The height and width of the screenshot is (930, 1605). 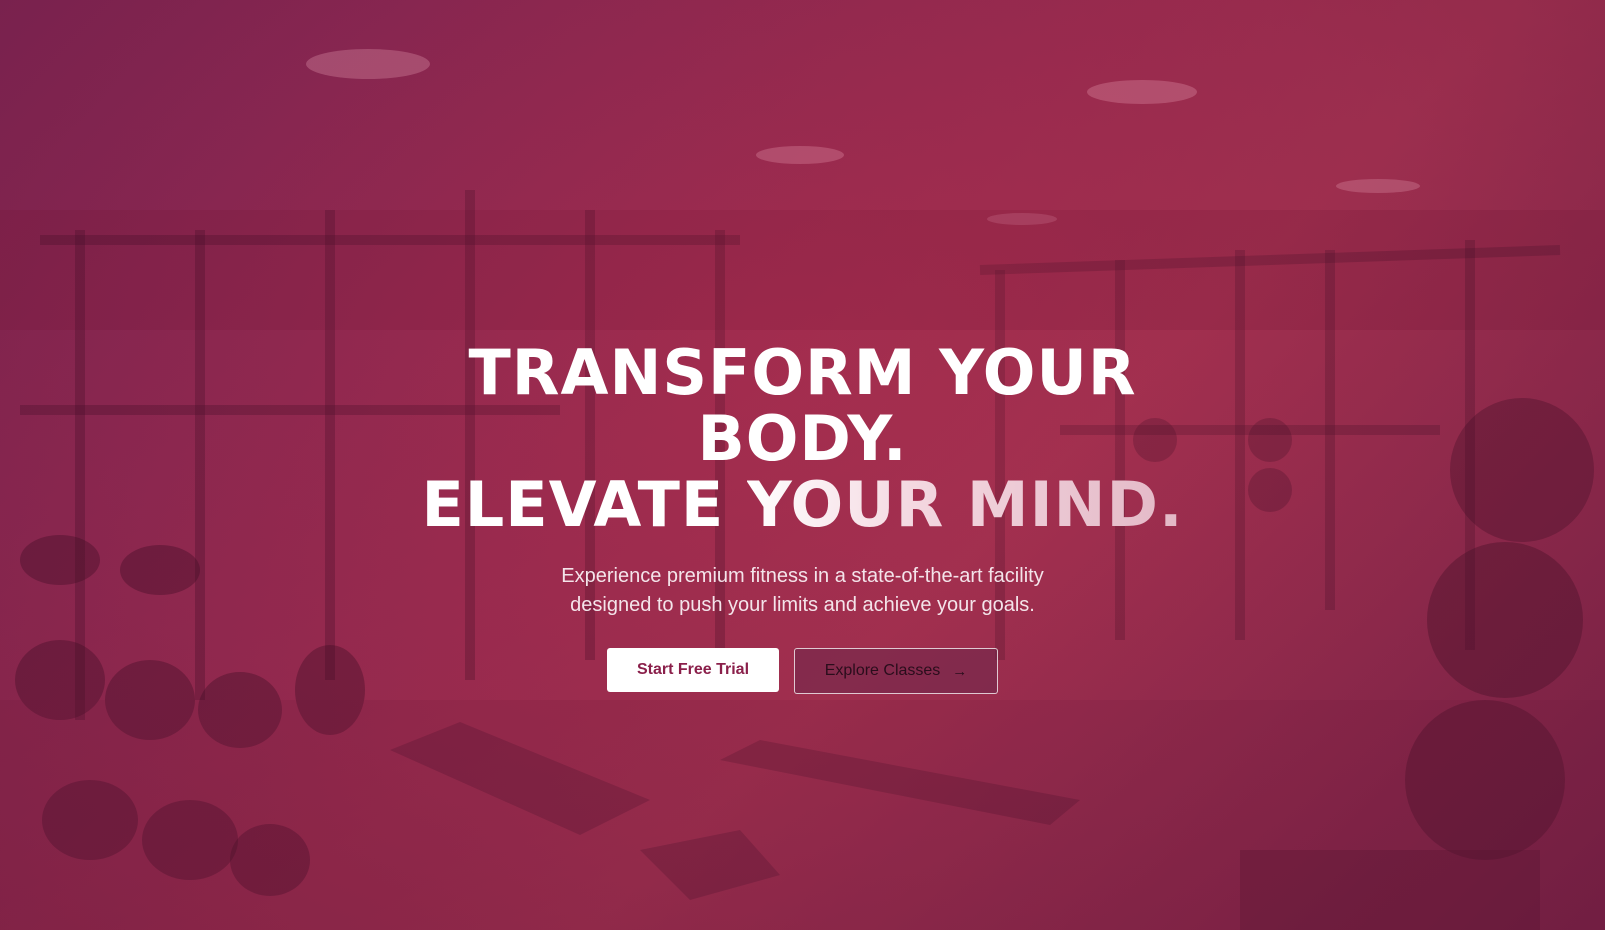 What do you see at coordinates (960, 671) in the screenshot?
I see `arrow-right-icon: →` at bounding box center [960, 671].